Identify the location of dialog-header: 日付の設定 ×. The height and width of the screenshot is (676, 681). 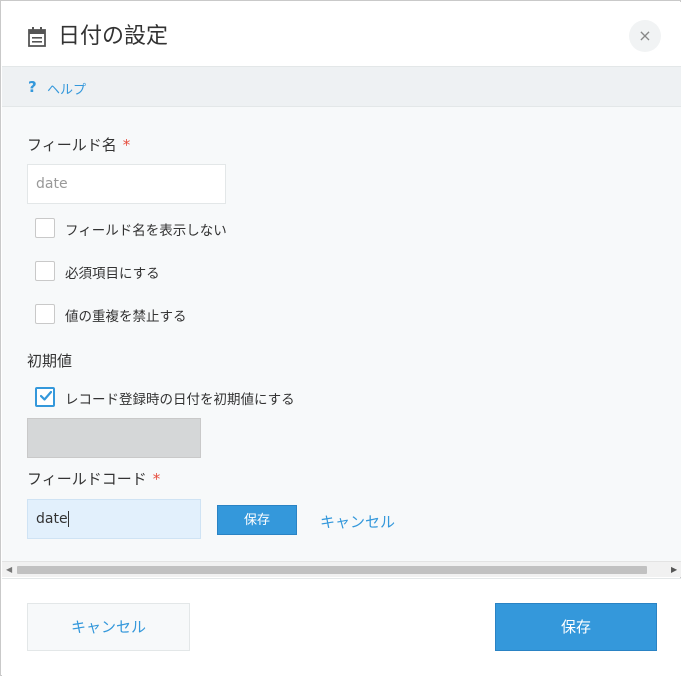
(341, 34).